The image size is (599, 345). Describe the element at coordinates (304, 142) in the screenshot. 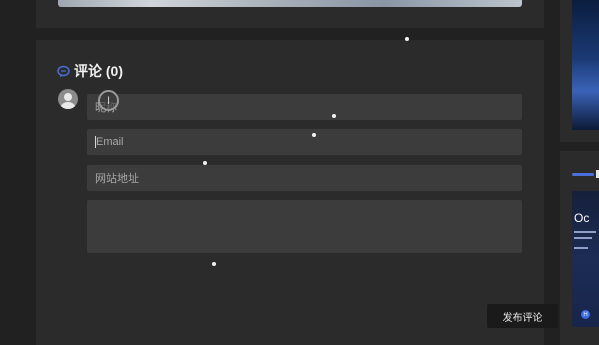

I see `email-field: Email` at that location.